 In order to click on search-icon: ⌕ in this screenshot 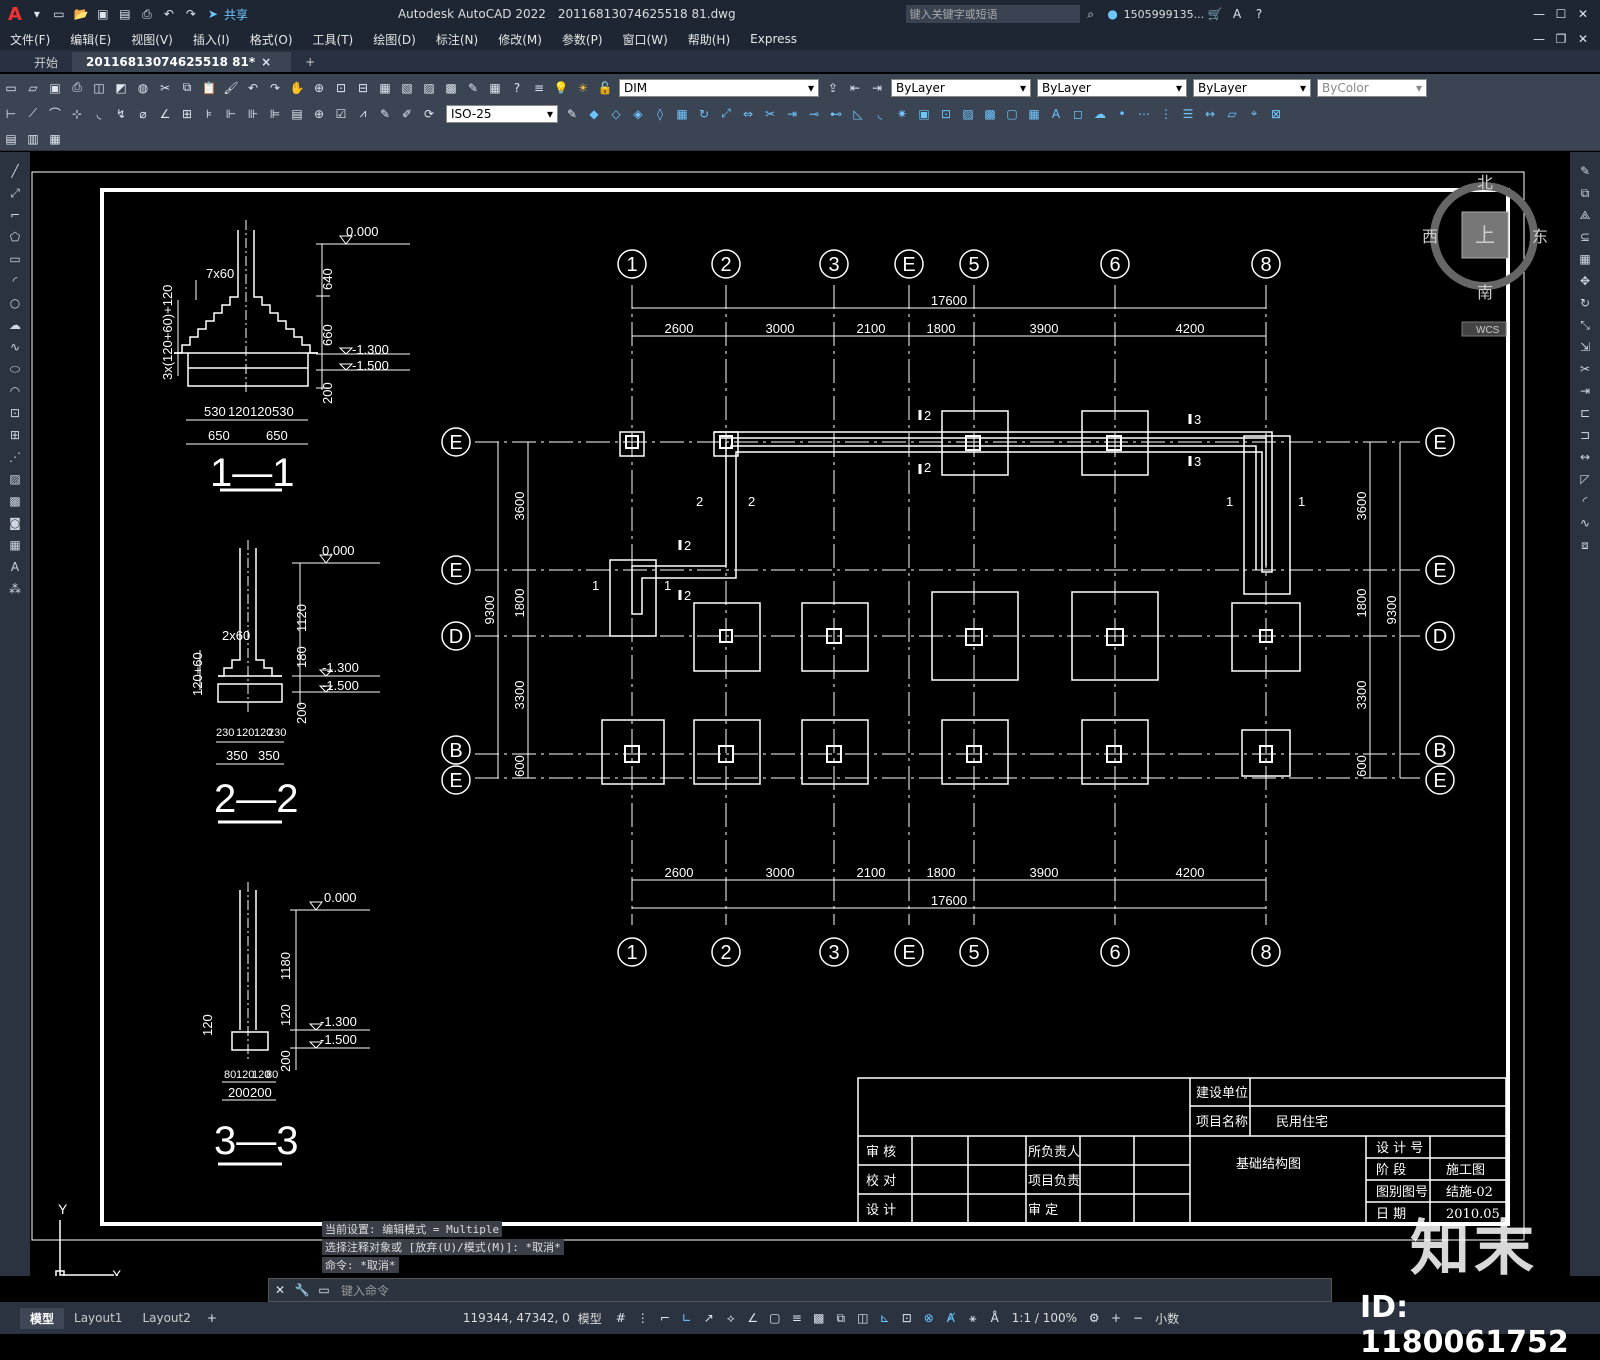, I will do `click(1091, 14)`.